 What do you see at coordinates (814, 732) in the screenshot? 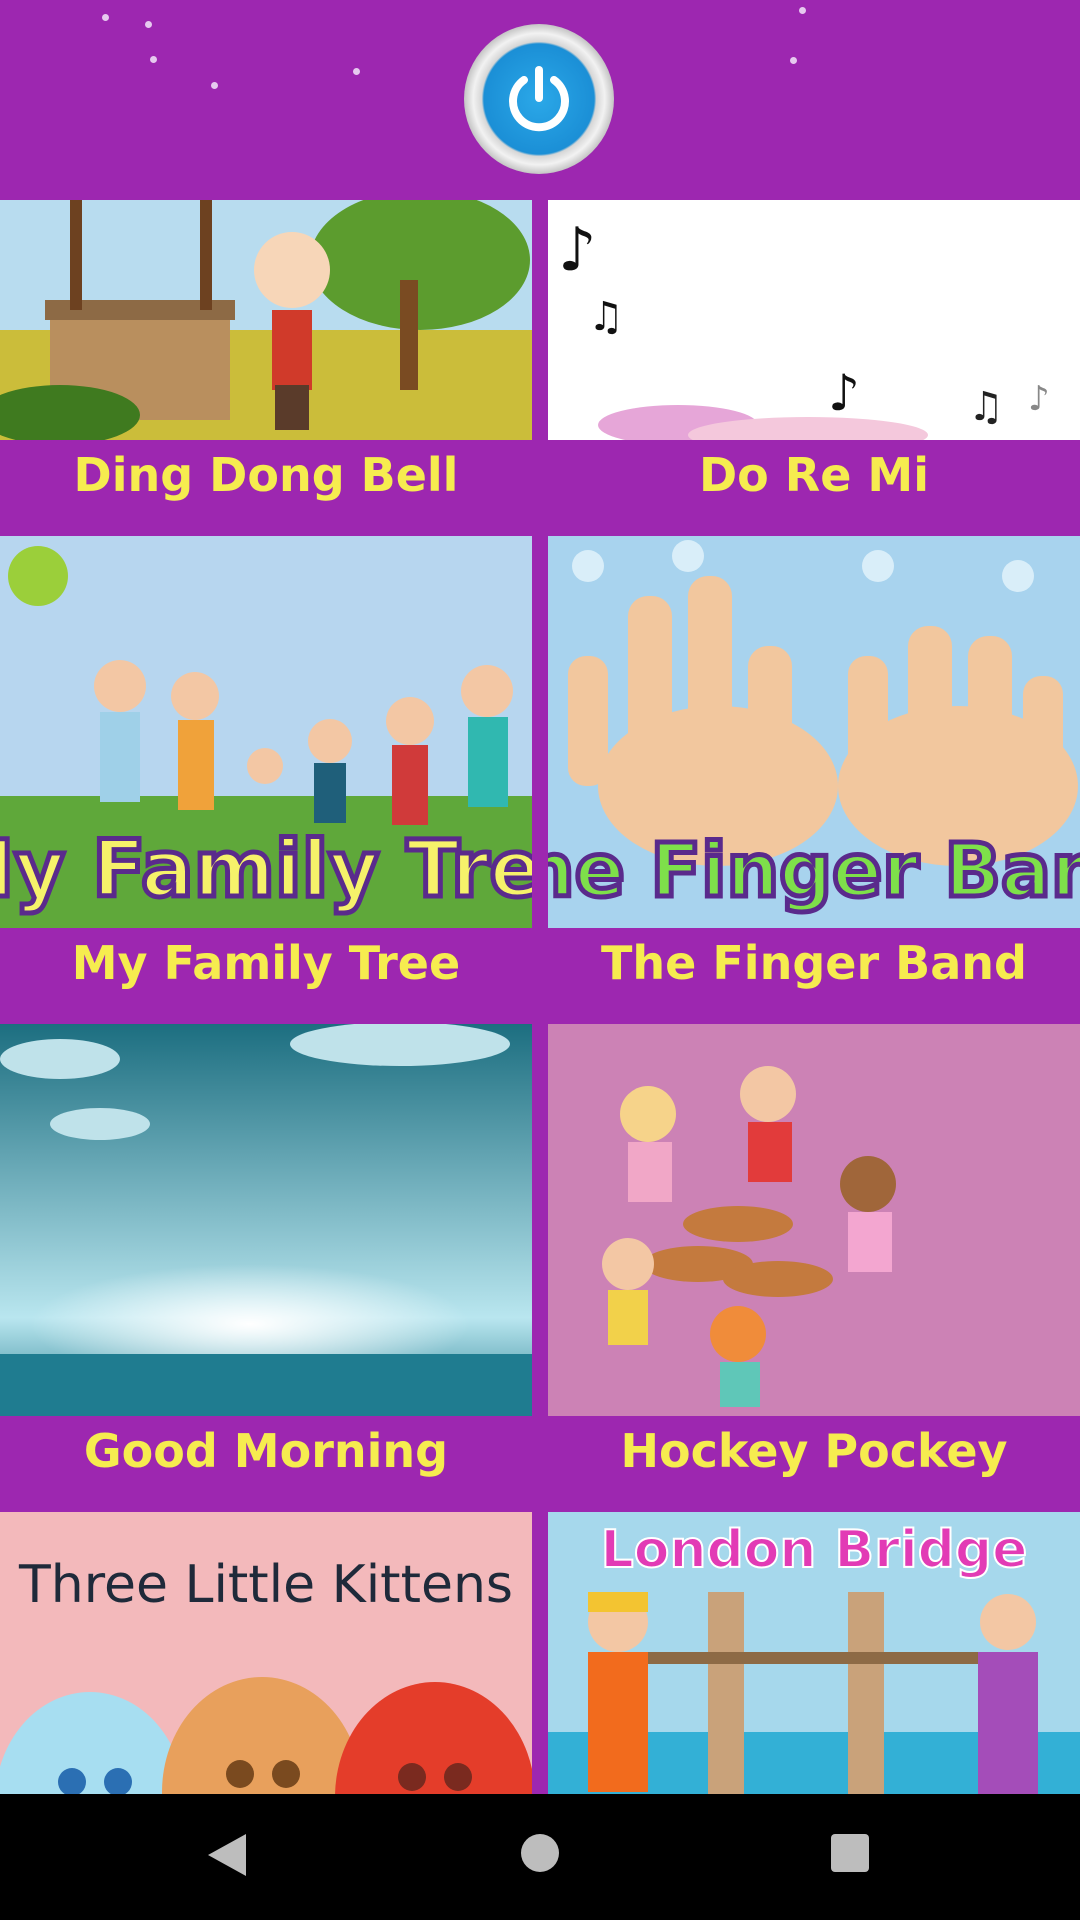
I see `song-thumbnail: The Finger Band` at bounding box center [814, 732].